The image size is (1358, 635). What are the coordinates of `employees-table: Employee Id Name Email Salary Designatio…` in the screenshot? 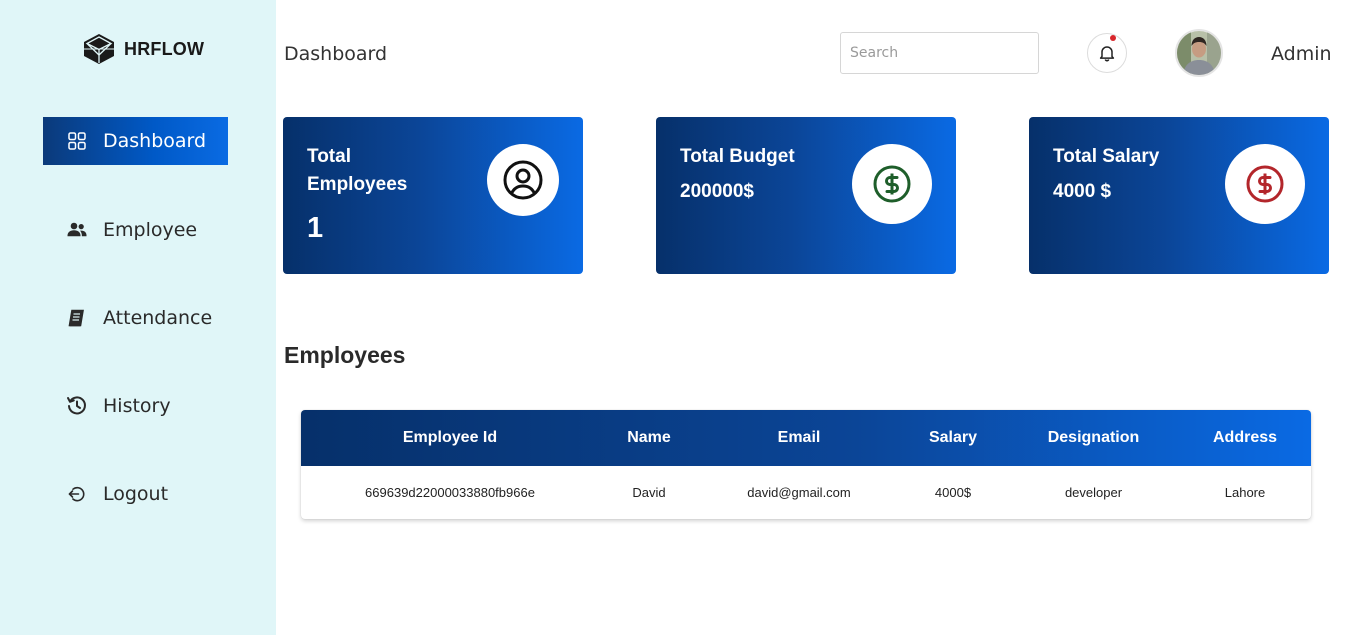 It's located at (806, 464).